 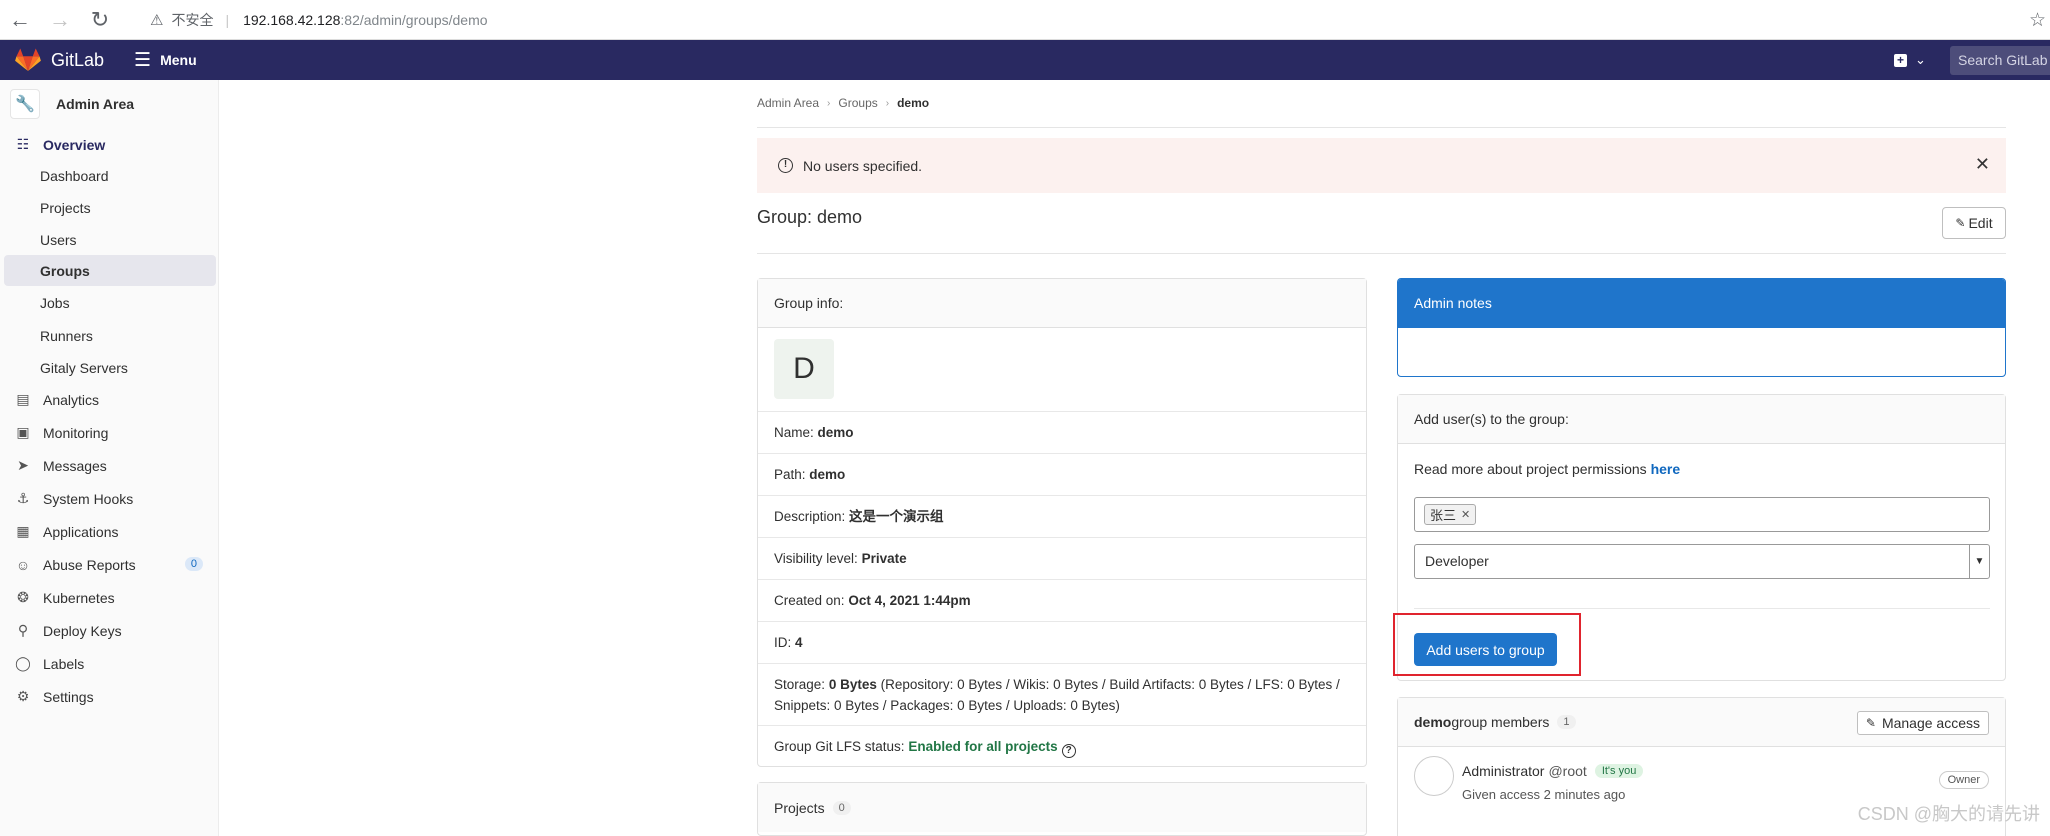 I want to click on menu-button: ☰ Menu, so click(x=165, y=60).